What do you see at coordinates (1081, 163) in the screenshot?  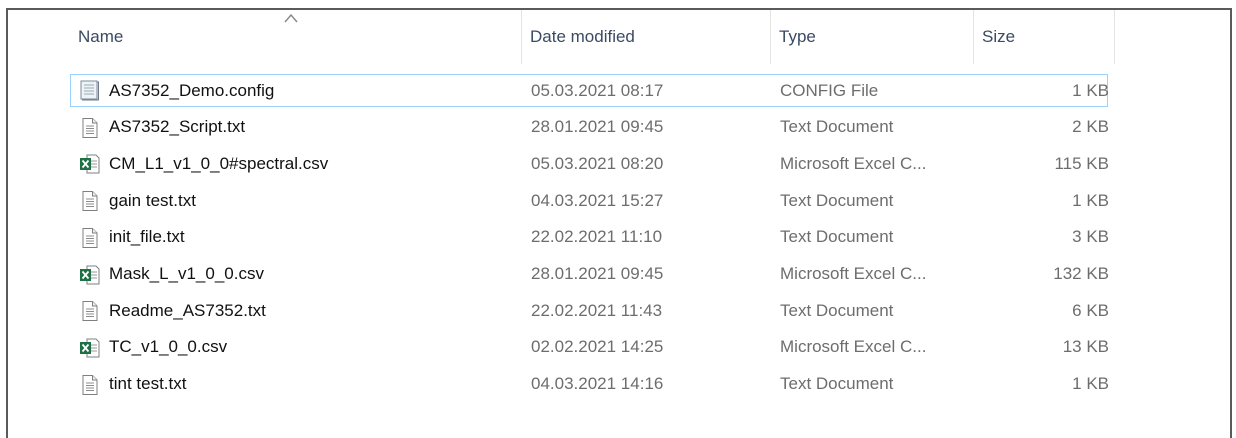 I see `file-size: 115 KB` at bounding box center [1081, 163].